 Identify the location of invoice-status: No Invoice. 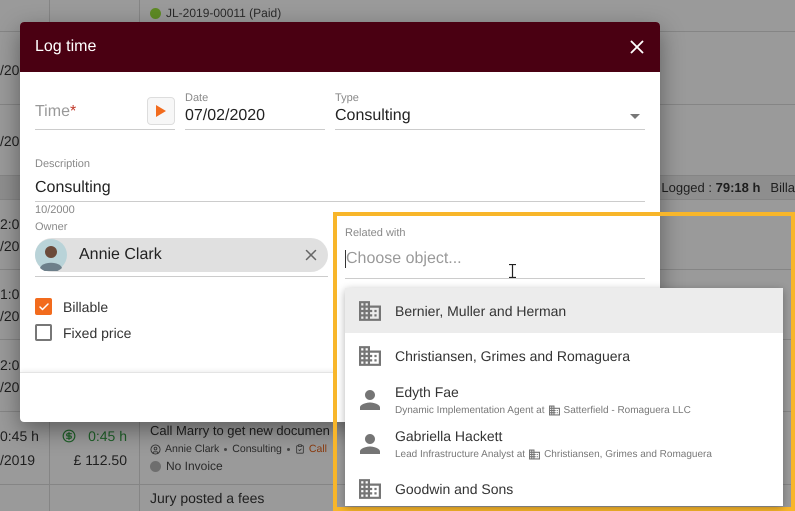
(194, 466).